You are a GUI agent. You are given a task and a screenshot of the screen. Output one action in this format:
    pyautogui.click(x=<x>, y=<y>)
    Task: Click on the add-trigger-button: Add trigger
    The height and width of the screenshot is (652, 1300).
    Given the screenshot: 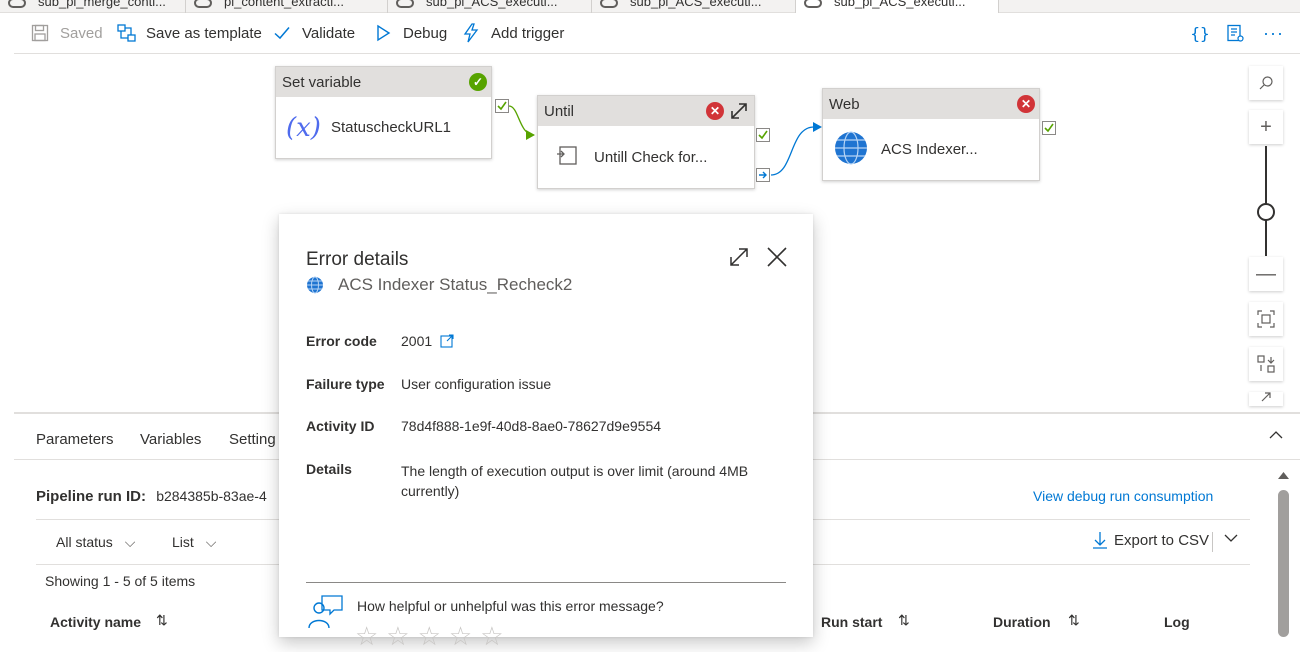 What is the action you would take?
    pyautogui.click(x=512, y=33)
    